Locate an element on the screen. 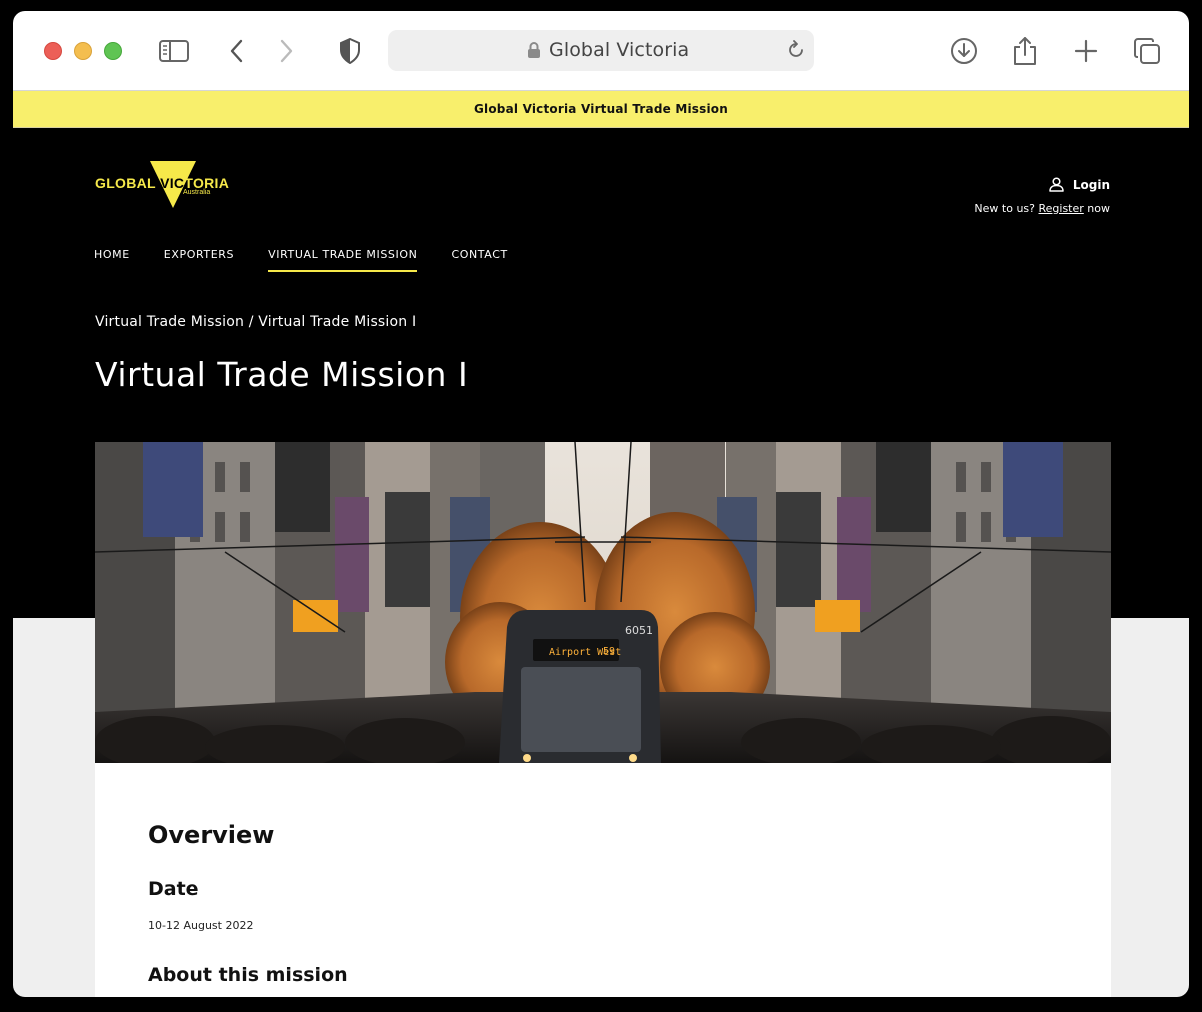 The image size is (1202, 1012). tram: Airport West 59 6051 is located at coordinates (580, 686).